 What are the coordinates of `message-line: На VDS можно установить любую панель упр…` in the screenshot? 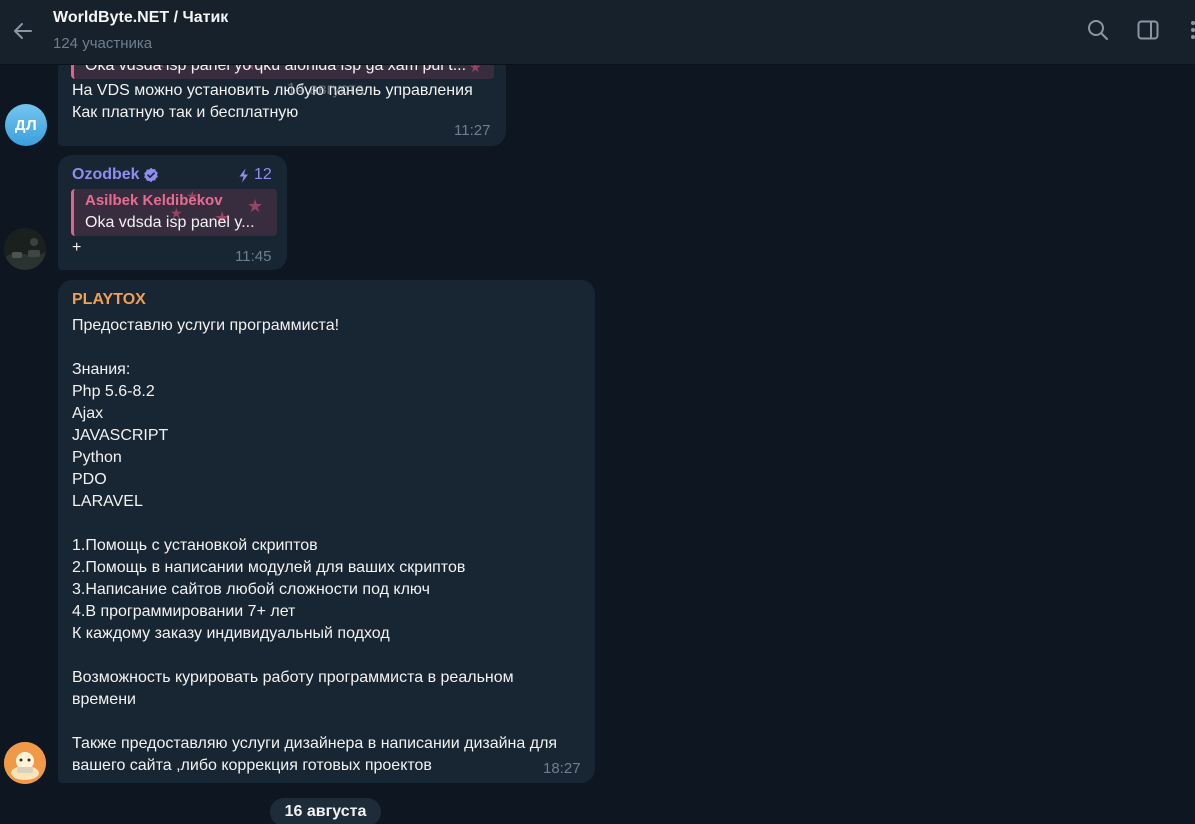 It's located at (272, 90).